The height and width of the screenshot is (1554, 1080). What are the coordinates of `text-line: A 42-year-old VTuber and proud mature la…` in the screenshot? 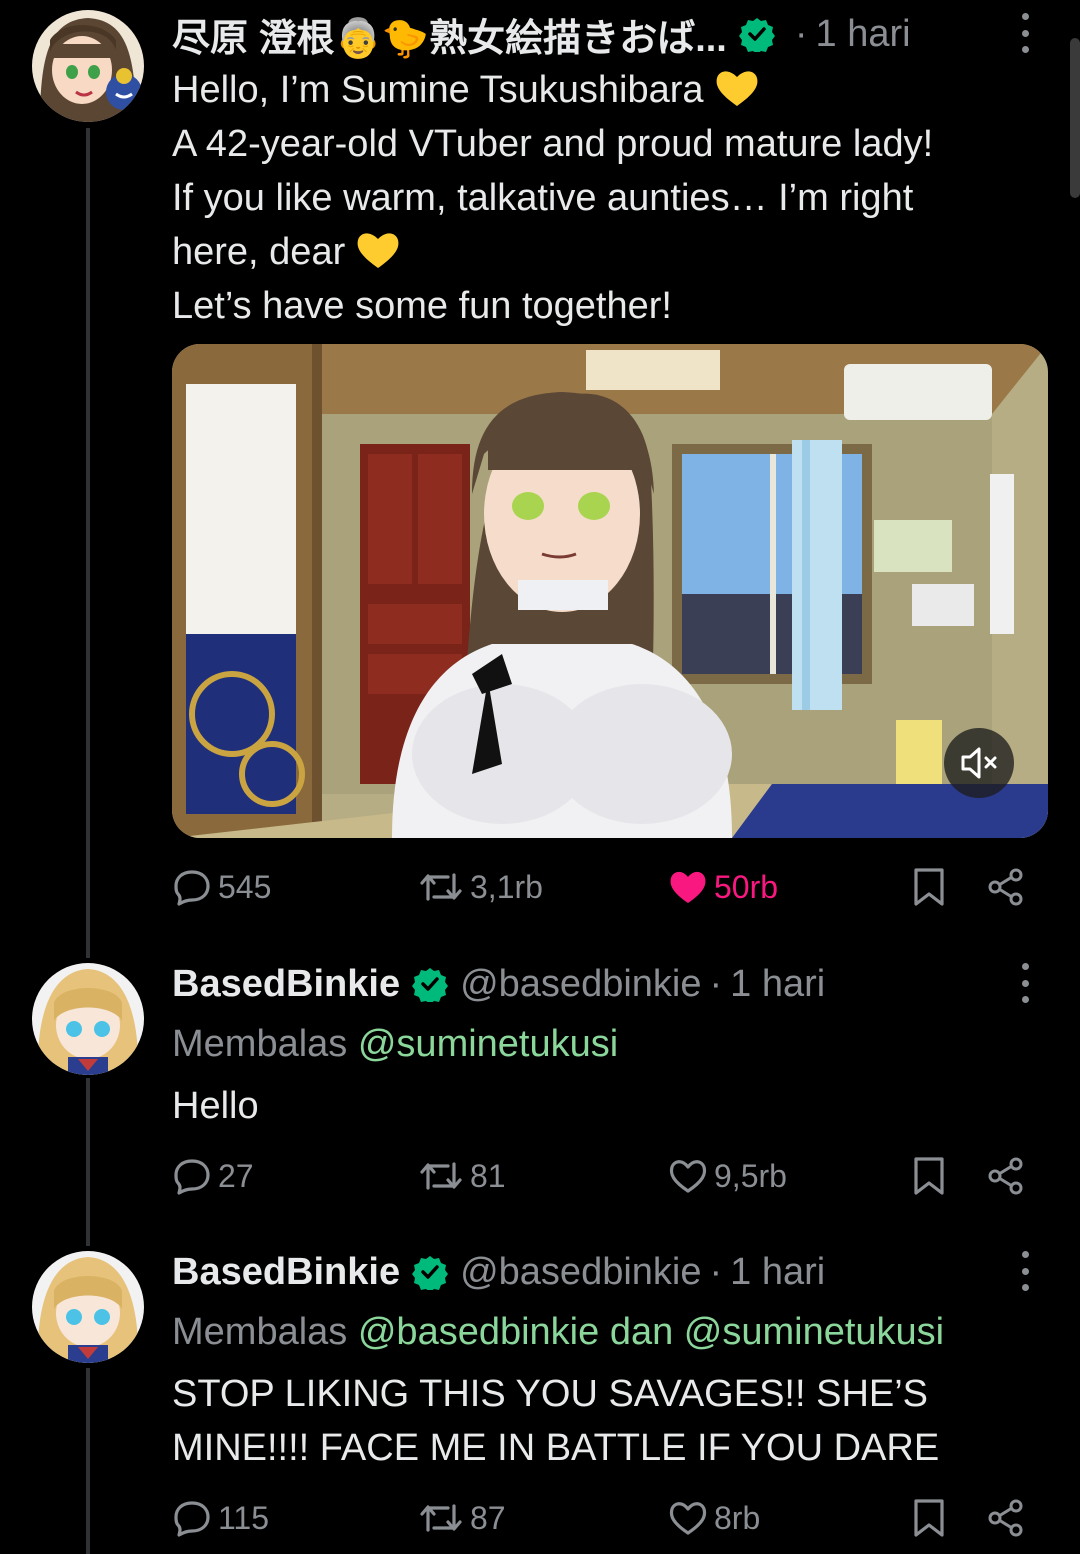 It's located at (553, 144).